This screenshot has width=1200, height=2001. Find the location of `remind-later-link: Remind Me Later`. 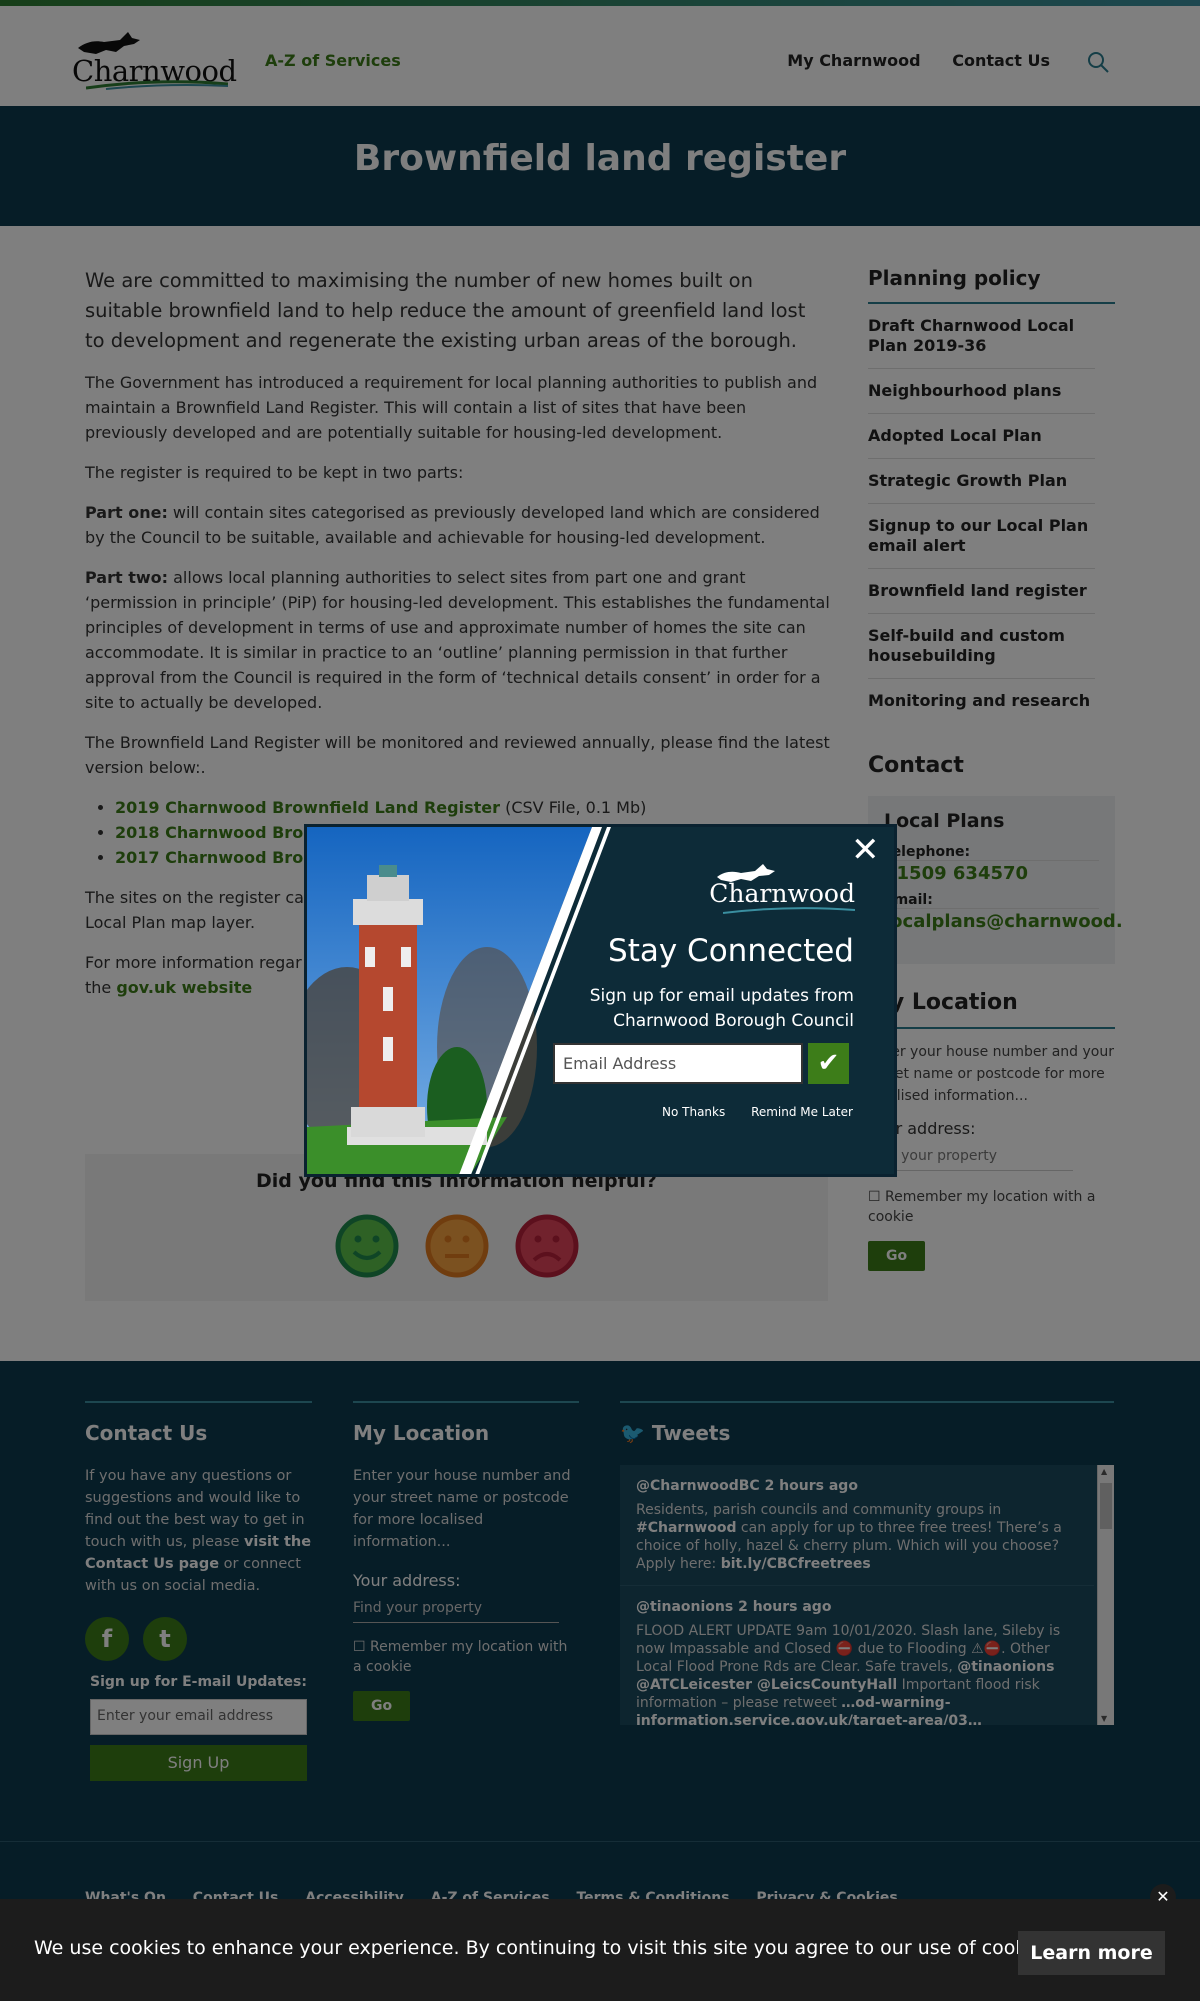

remind-later-link: Remind Me Later is located at coordinates (802, 1112).